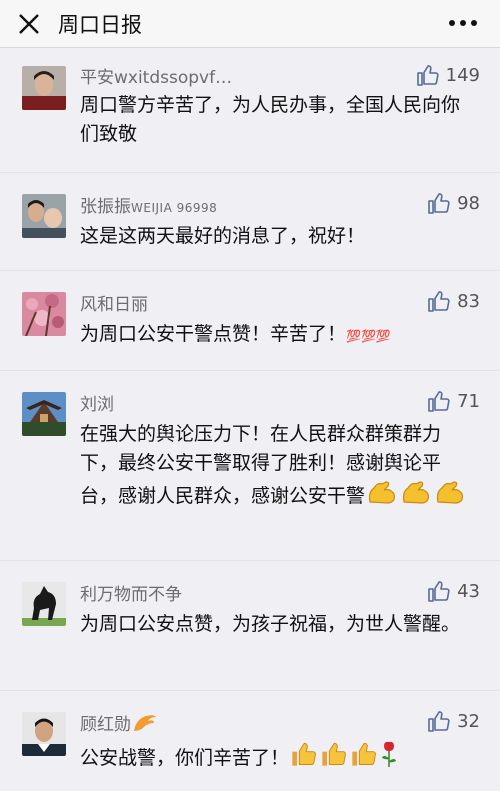 This screenshot has height=791, width=500. Describe the element at coordinates (468, 401) in the screenshot. I see `like-count: 71` at that location.